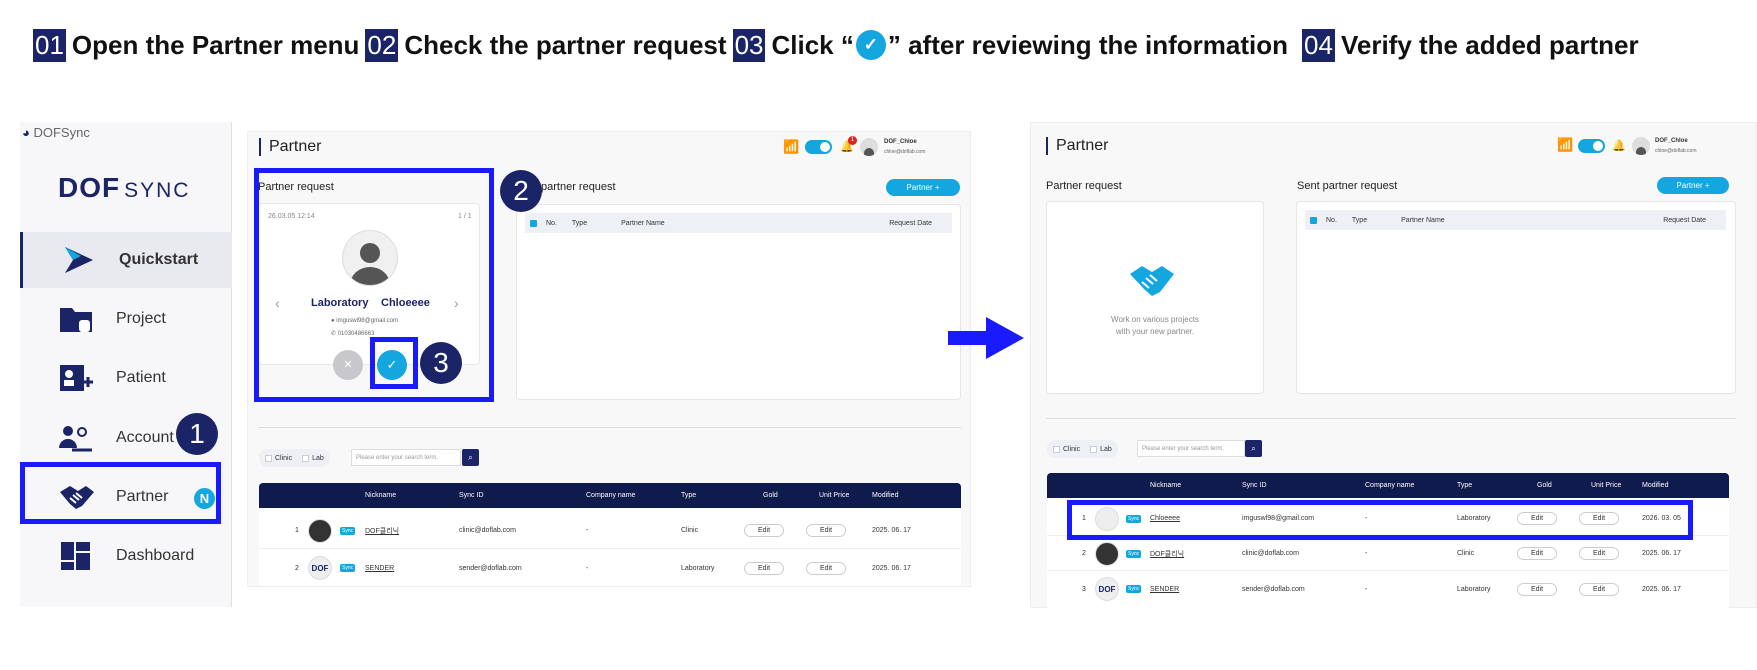 This screenshot has width=1757, height=670. What do you see at coordinates (126, 378) in the screenshot?
I see `sidebar-item-patient: Patient` at bounding box center [126, 378].